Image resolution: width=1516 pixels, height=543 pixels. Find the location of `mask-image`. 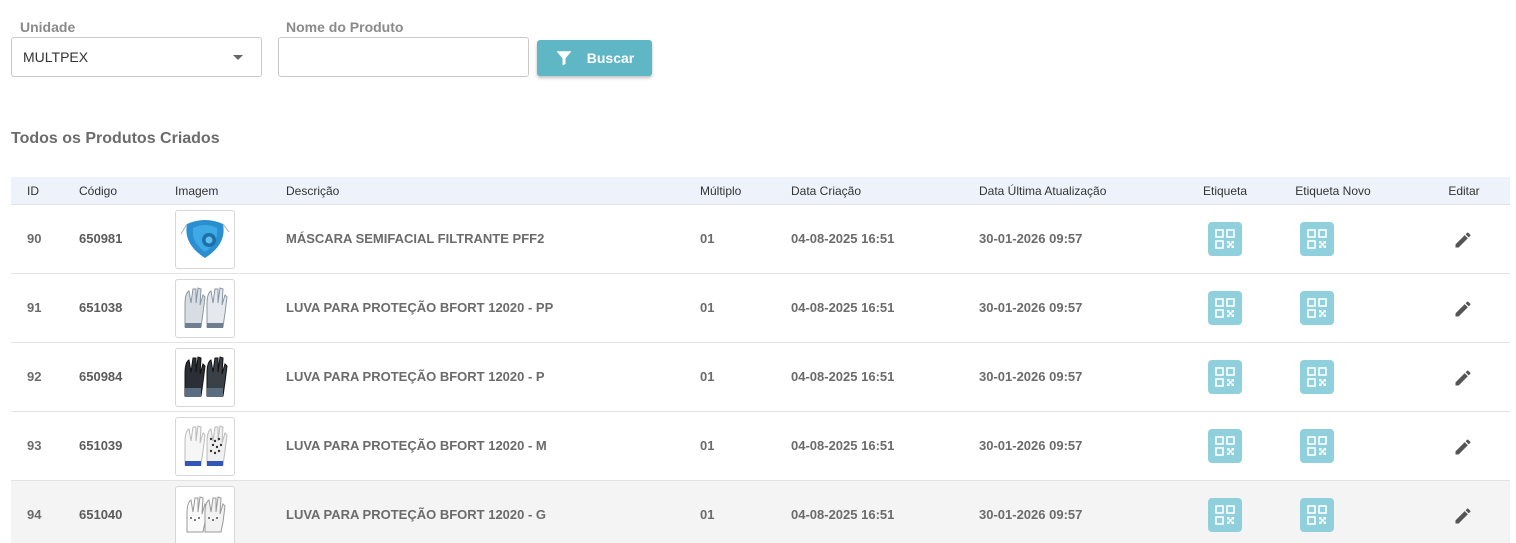

mask-image is located at coordinates (205, 239).